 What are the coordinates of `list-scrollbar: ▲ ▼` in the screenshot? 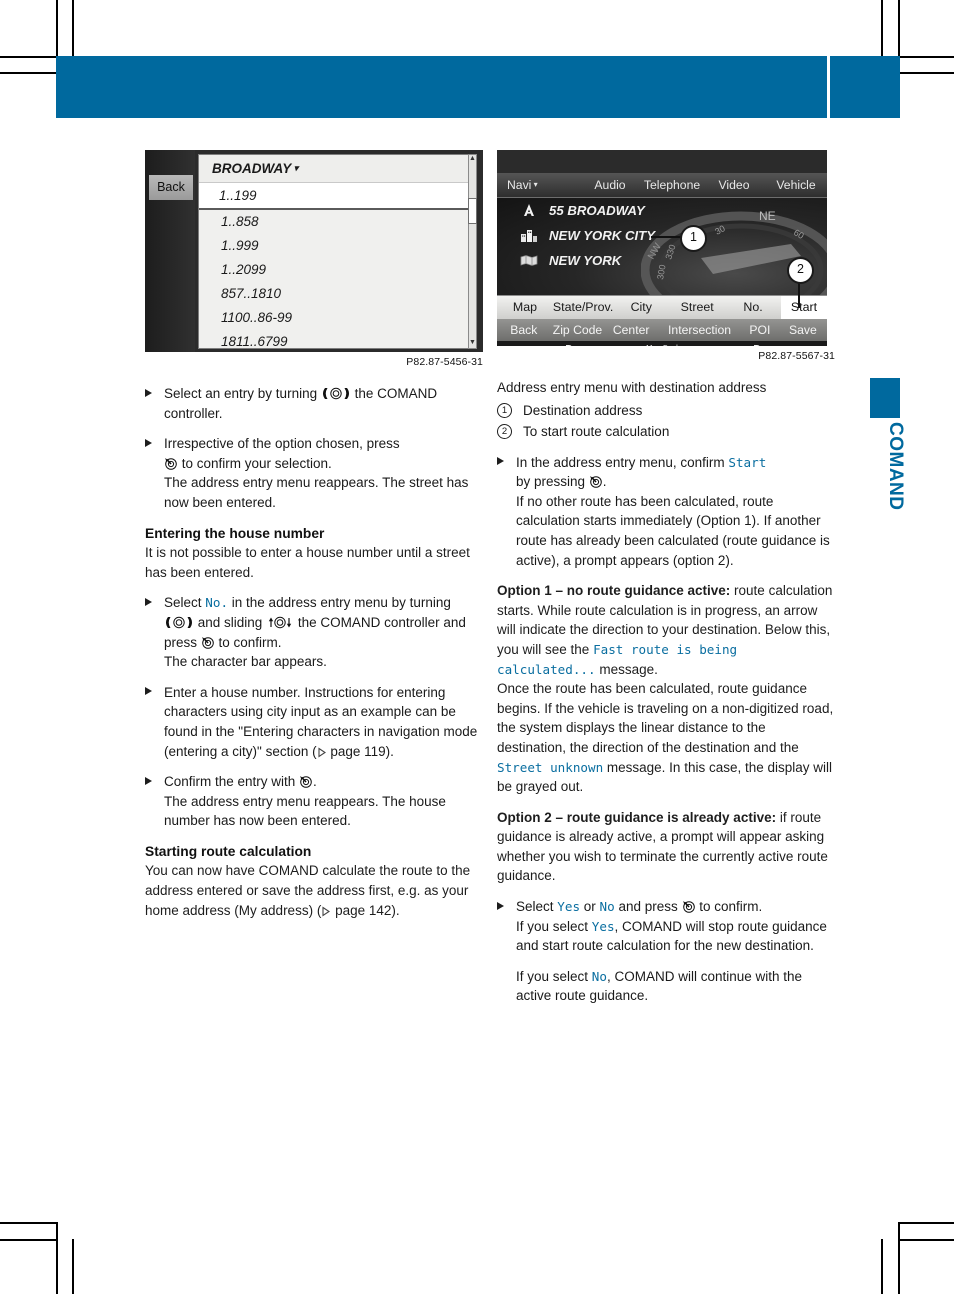 It's located at (472, 251).